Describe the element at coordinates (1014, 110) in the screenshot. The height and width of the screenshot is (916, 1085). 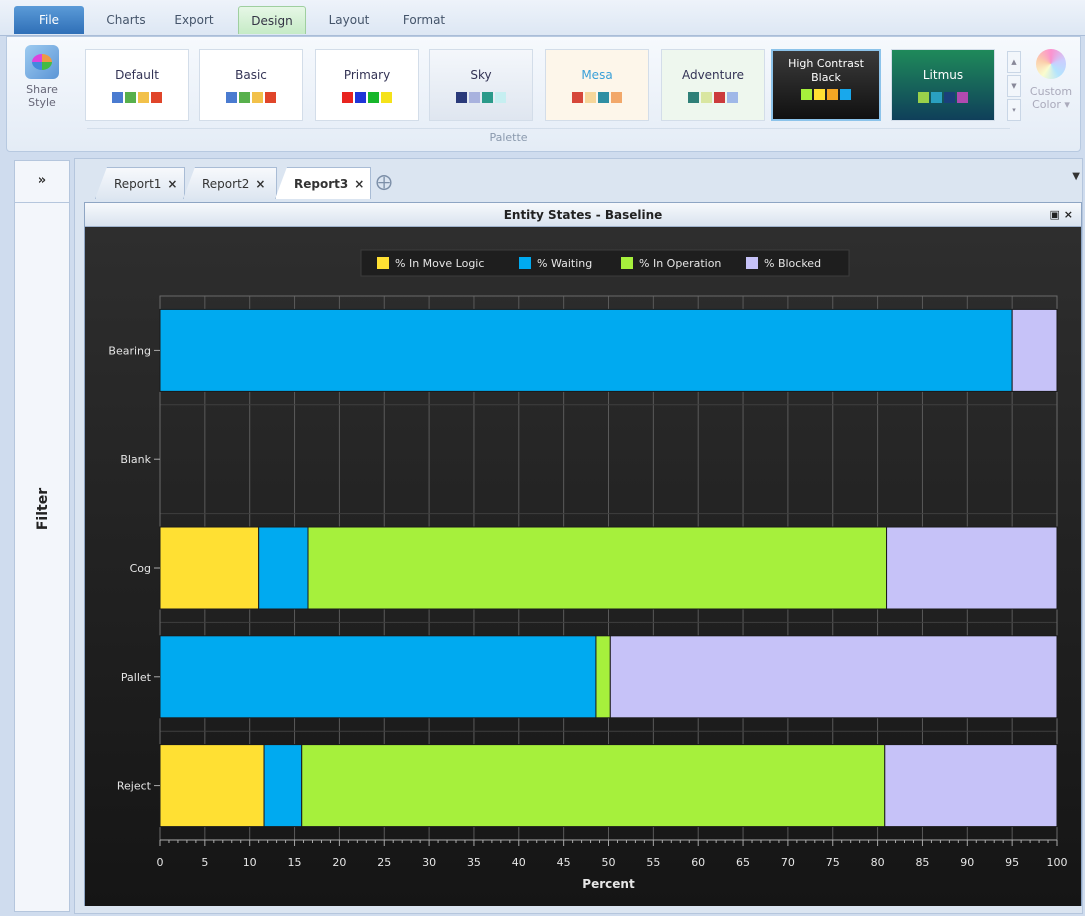
I see `expand-gallery-icon: ▾` at that location.